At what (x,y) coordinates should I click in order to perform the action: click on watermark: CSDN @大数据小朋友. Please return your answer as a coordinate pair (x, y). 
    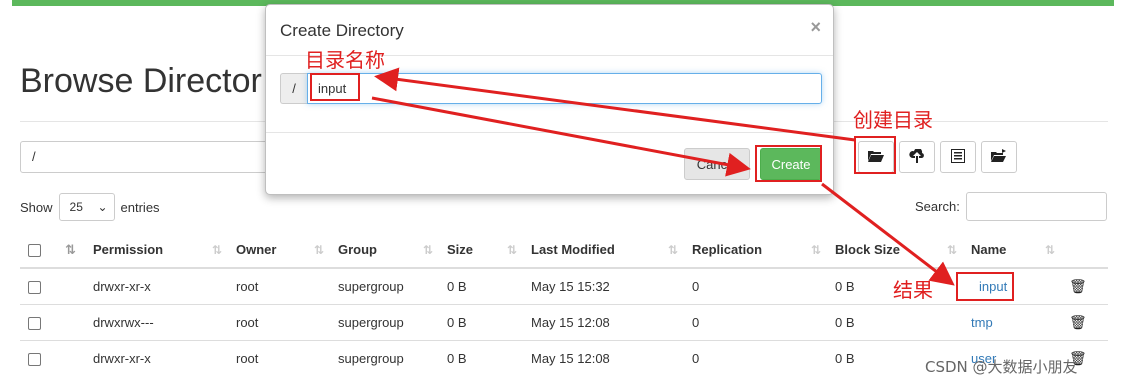
    Looking at the image, I should click on (1001, 367).